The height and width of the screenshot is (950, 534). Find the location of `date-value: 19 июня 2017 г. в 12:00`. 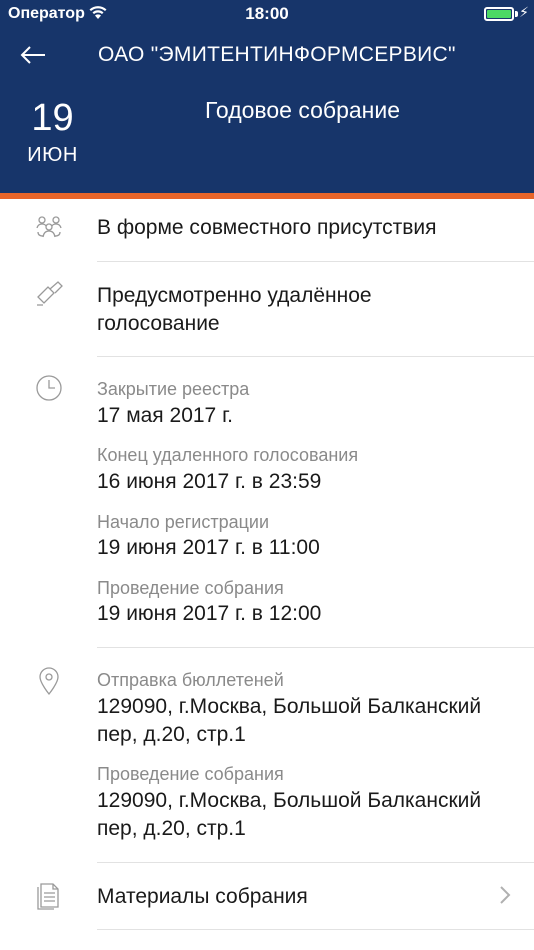

date-value: 19 июня 2017 г. в 12:00 is located at coordinates (209, 613).